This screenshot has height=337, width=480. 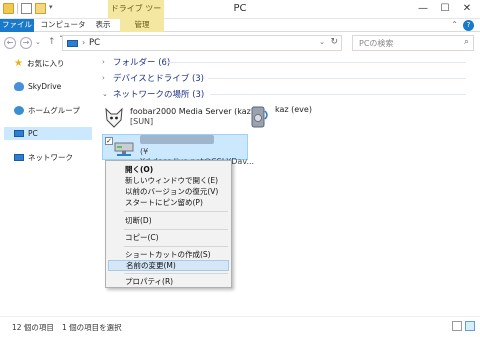 What do you see at coordinates (19, 86) in the screenshot?
I see `skydrive-icon` at bounding box center [19, 86].